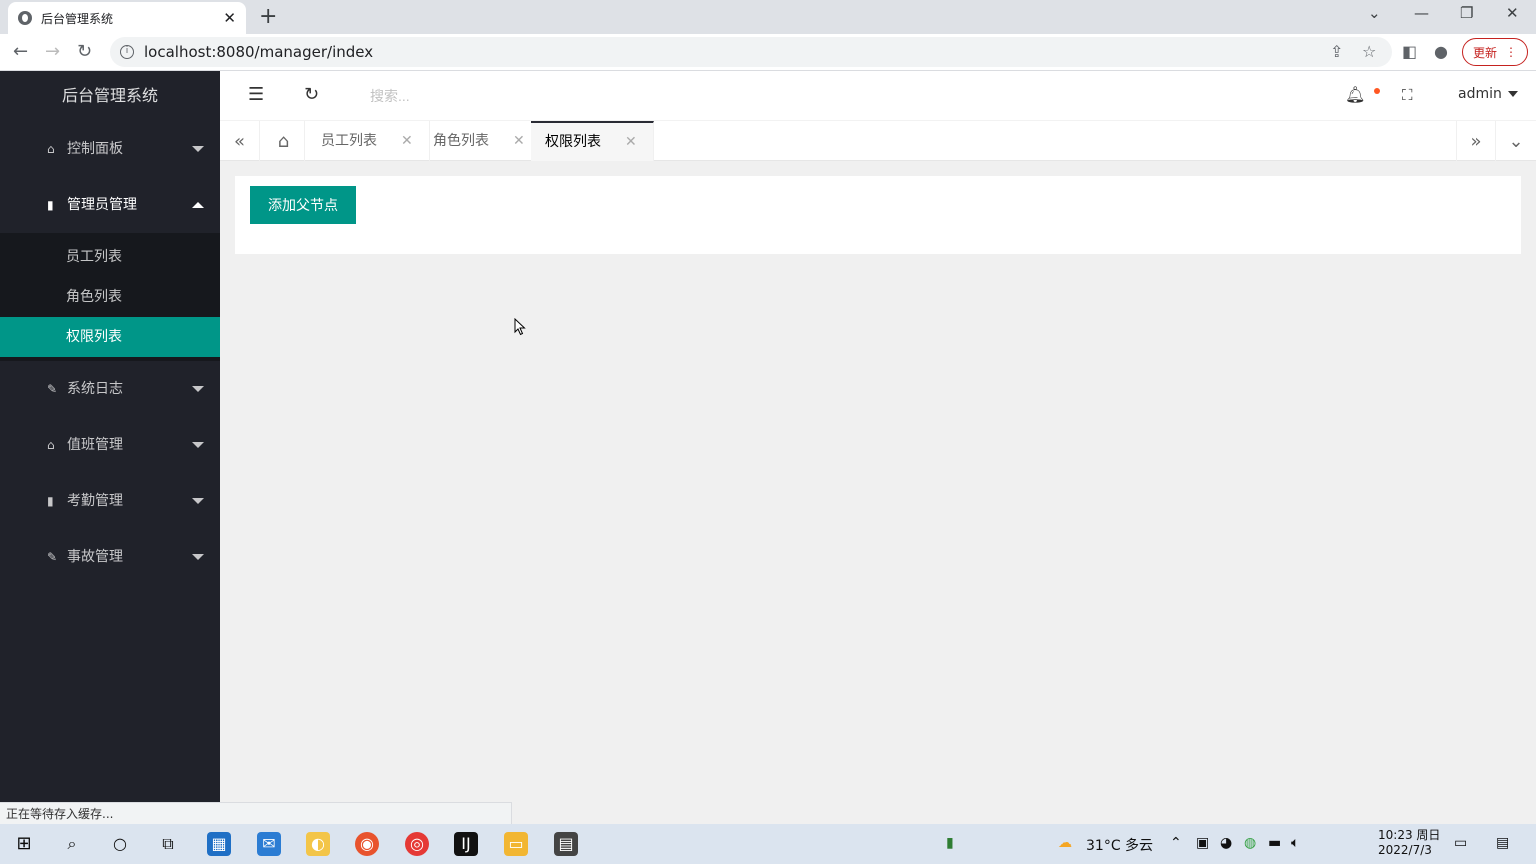 The image size is (1536, 864). I want to click on tray-overflow-icon: ⌃, so click(1176, 843).